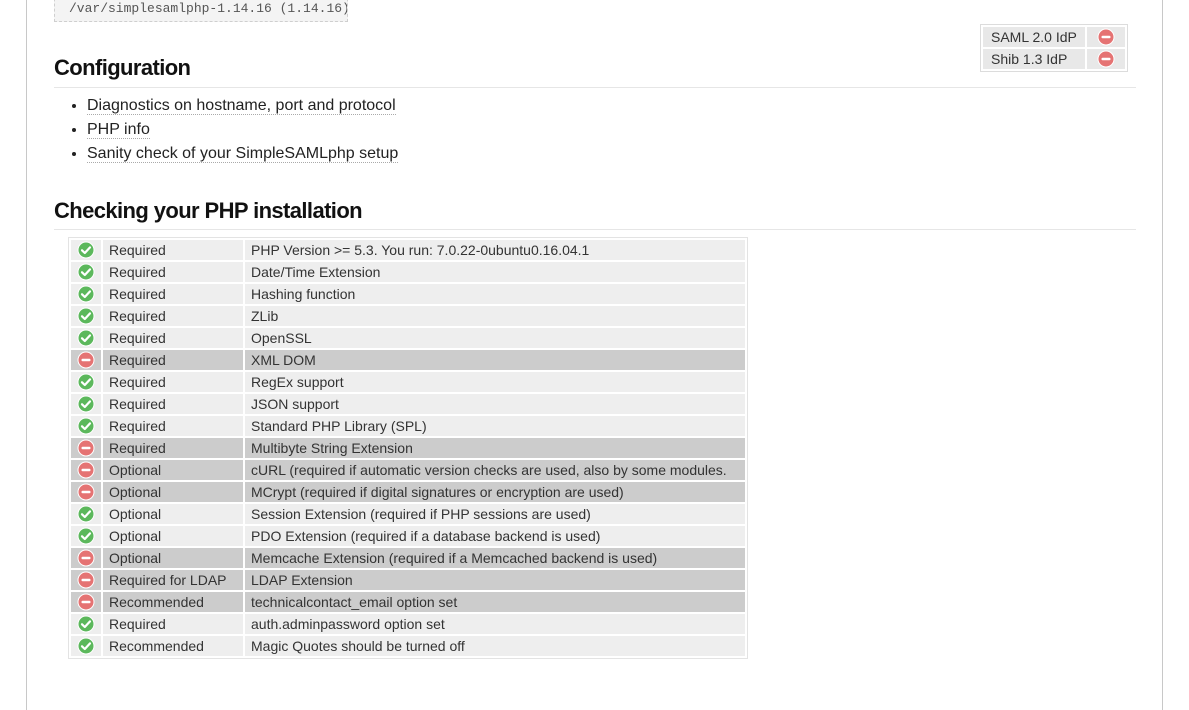 The image size is (1189, 710). I want to click on check-description: Hashing function, so click(495, 294).